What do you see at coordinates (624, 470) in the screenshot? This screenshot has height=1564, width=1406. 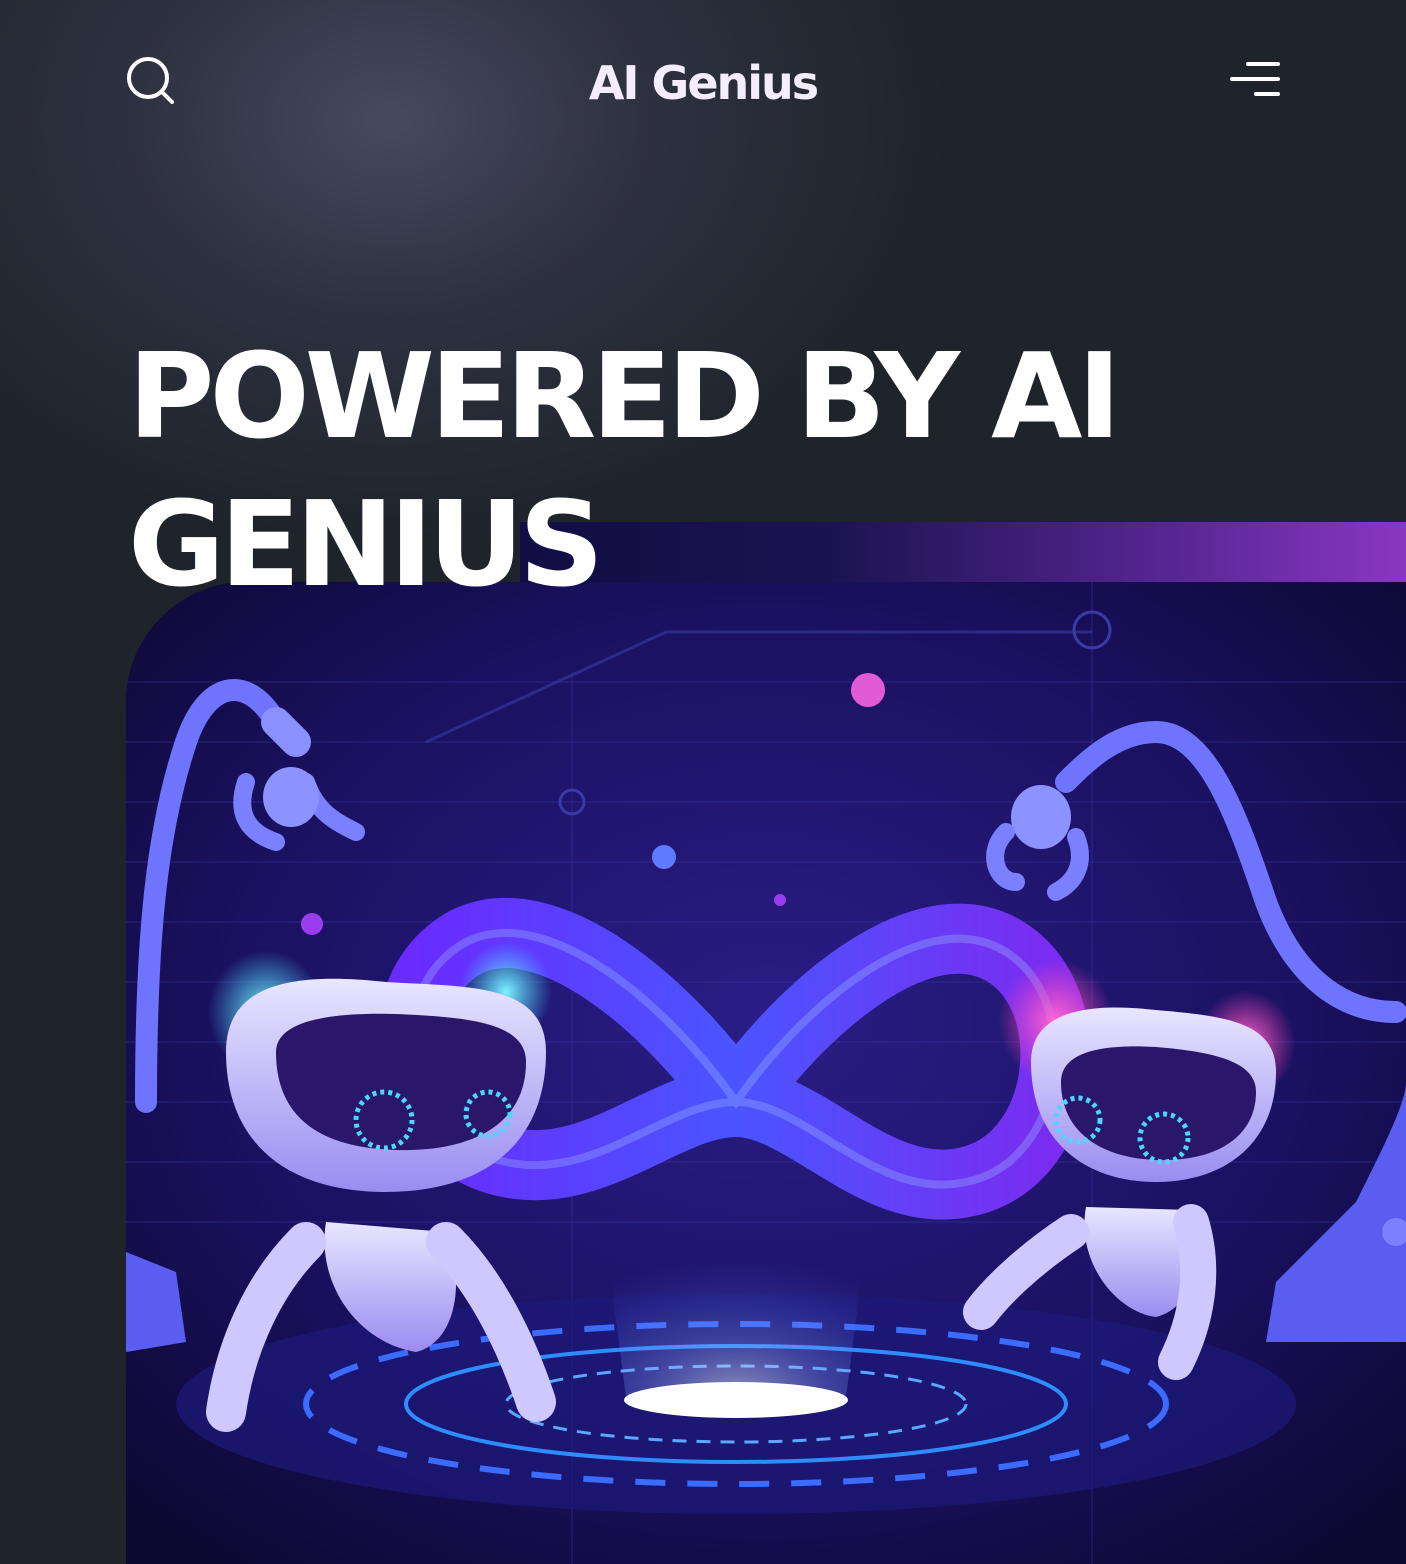 I see `hero-headline: POWERED BY AI GENIUS` at bounding box center [624, 470].